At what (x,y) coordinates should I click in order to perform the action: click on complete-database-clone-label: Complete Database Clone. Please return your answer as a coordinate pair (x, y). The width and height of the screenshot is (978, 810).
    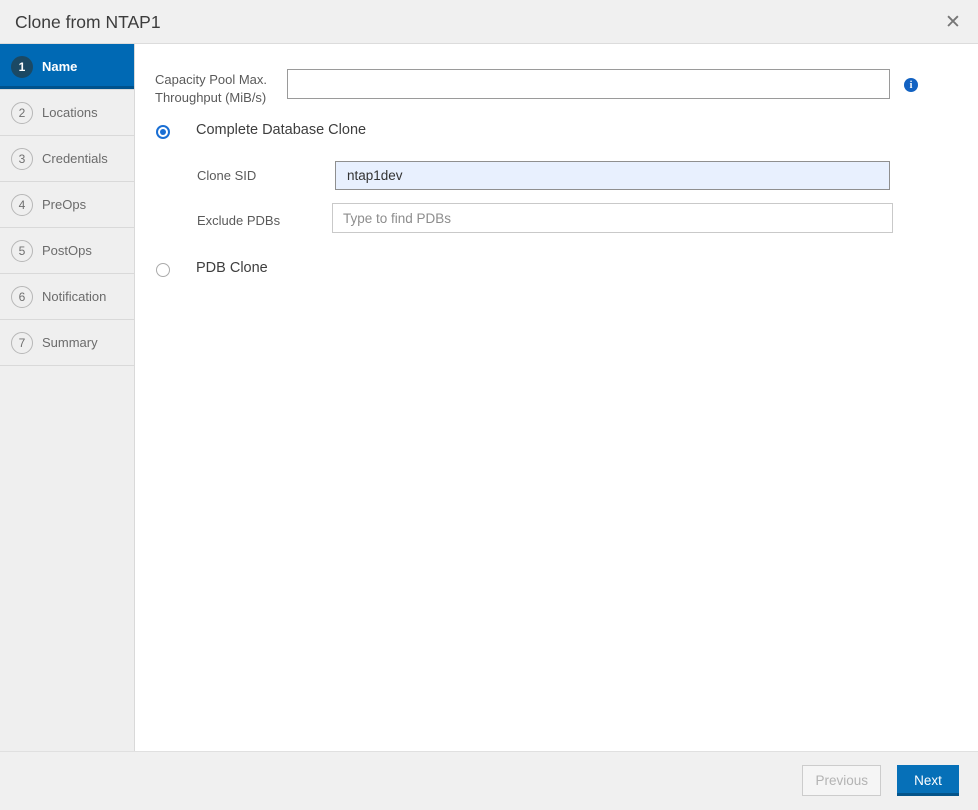
    Looking at the image, I should click on (281, 130).